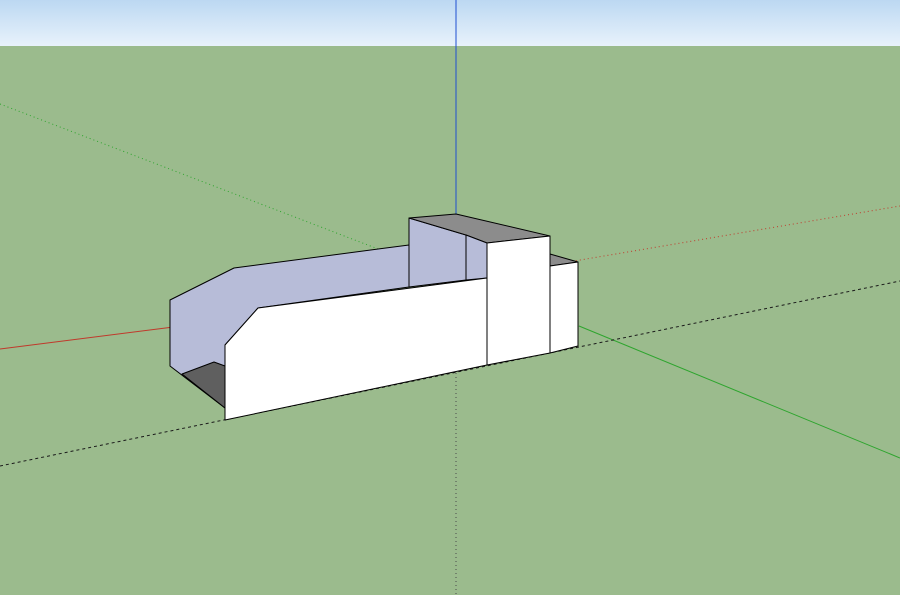 The width and height of the screenshot is (900, 595). I want to click on right-step-front, so click(564, 307).